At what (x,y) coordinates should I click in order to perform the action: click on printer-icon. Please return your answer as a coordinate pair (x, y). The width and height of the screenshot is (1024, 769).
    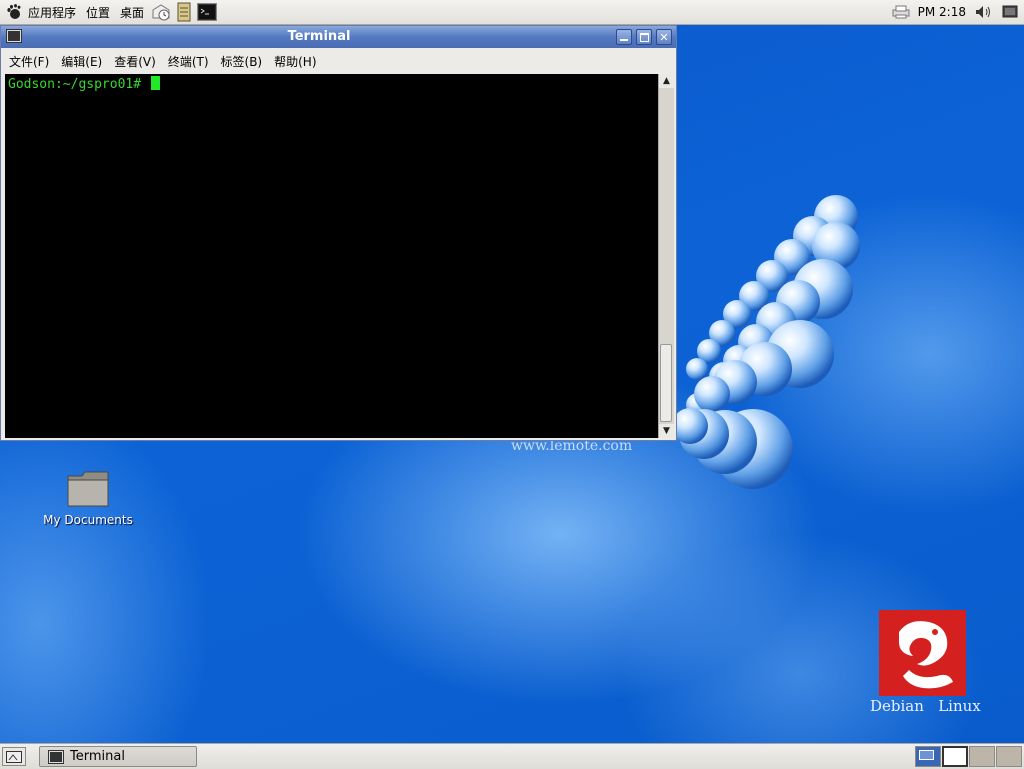
    Looking at the image, I should click on (901, 12).